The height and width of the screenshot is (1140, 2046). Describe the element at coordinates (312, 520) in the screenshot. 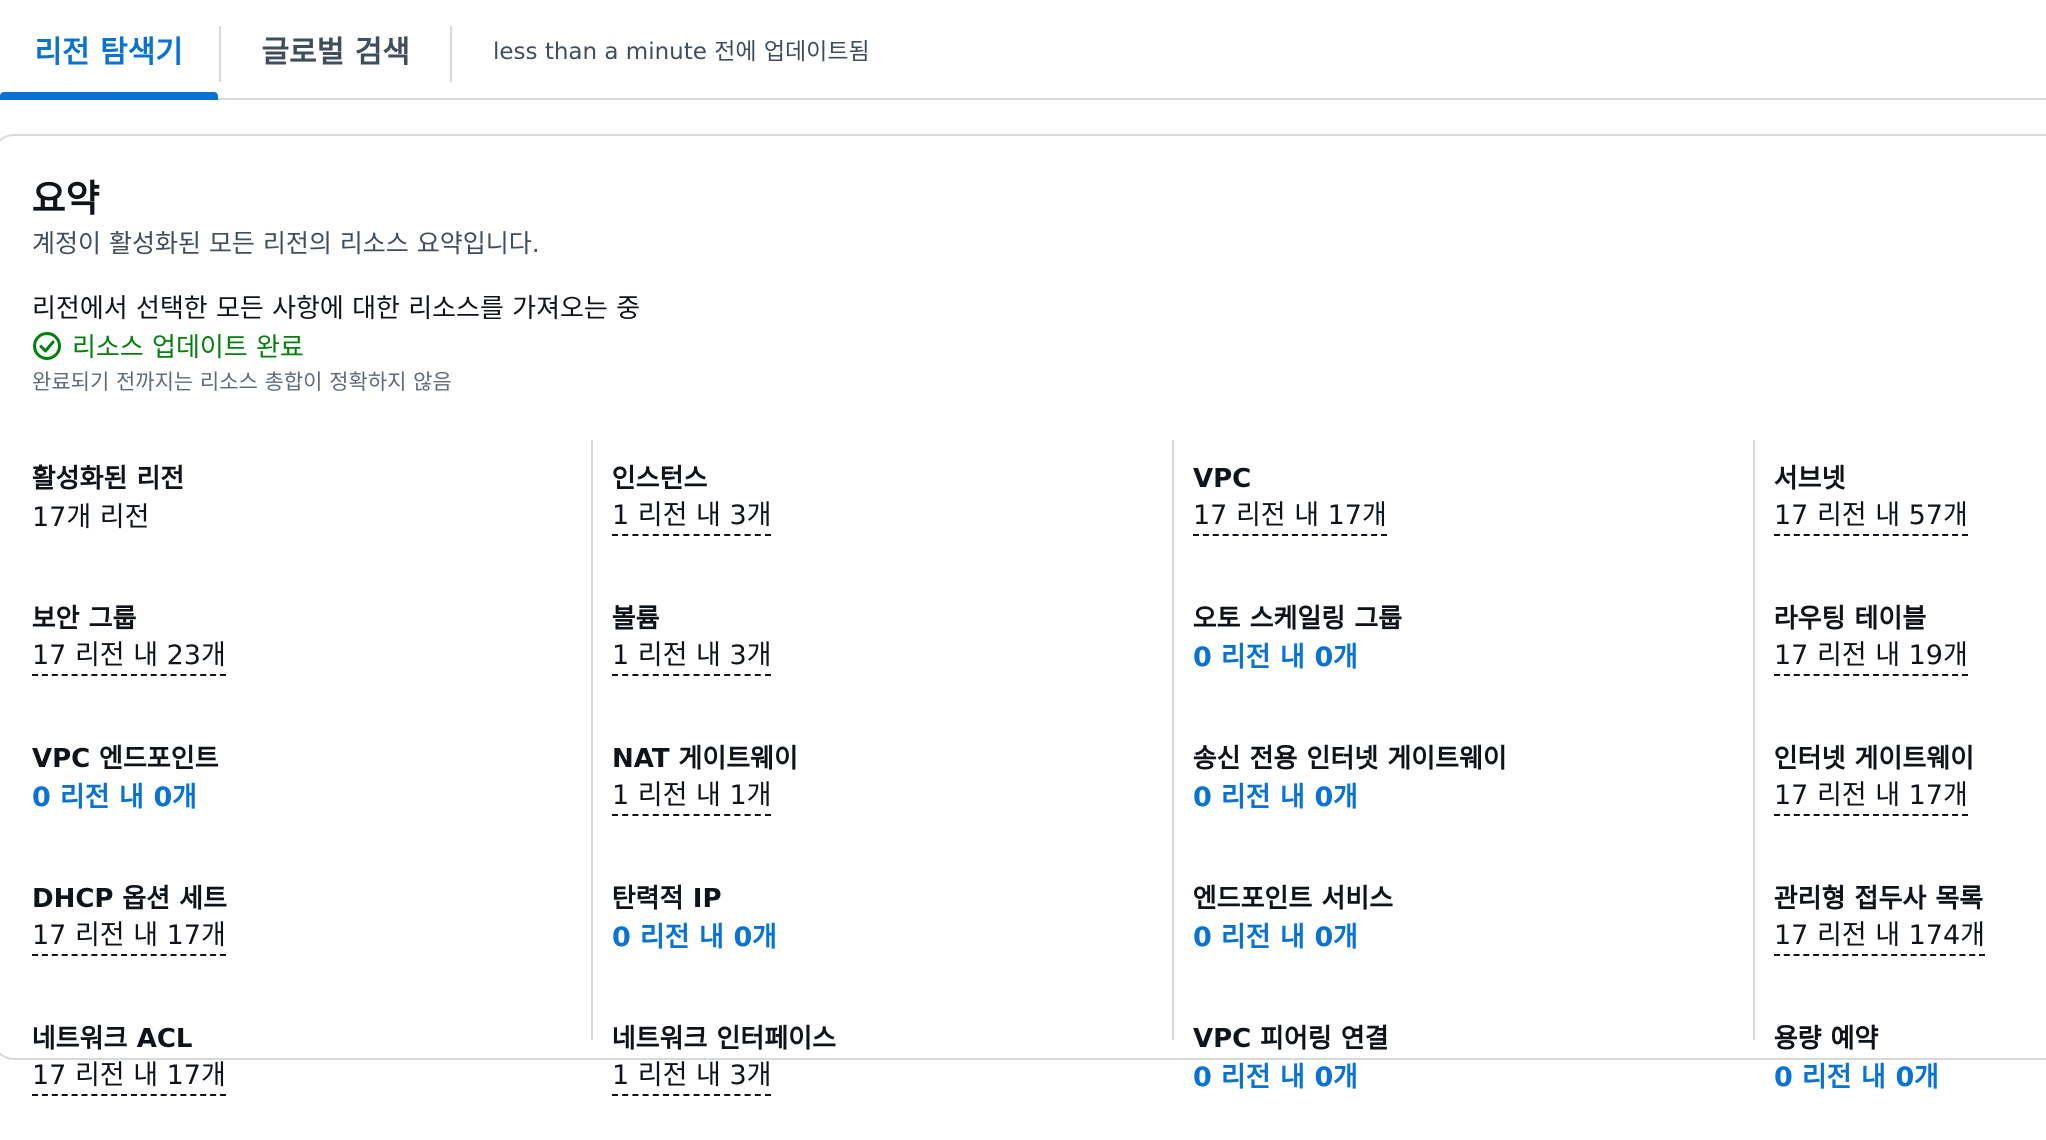

I see `resource-item: 활성화된 리전 17개 리전` at that location.